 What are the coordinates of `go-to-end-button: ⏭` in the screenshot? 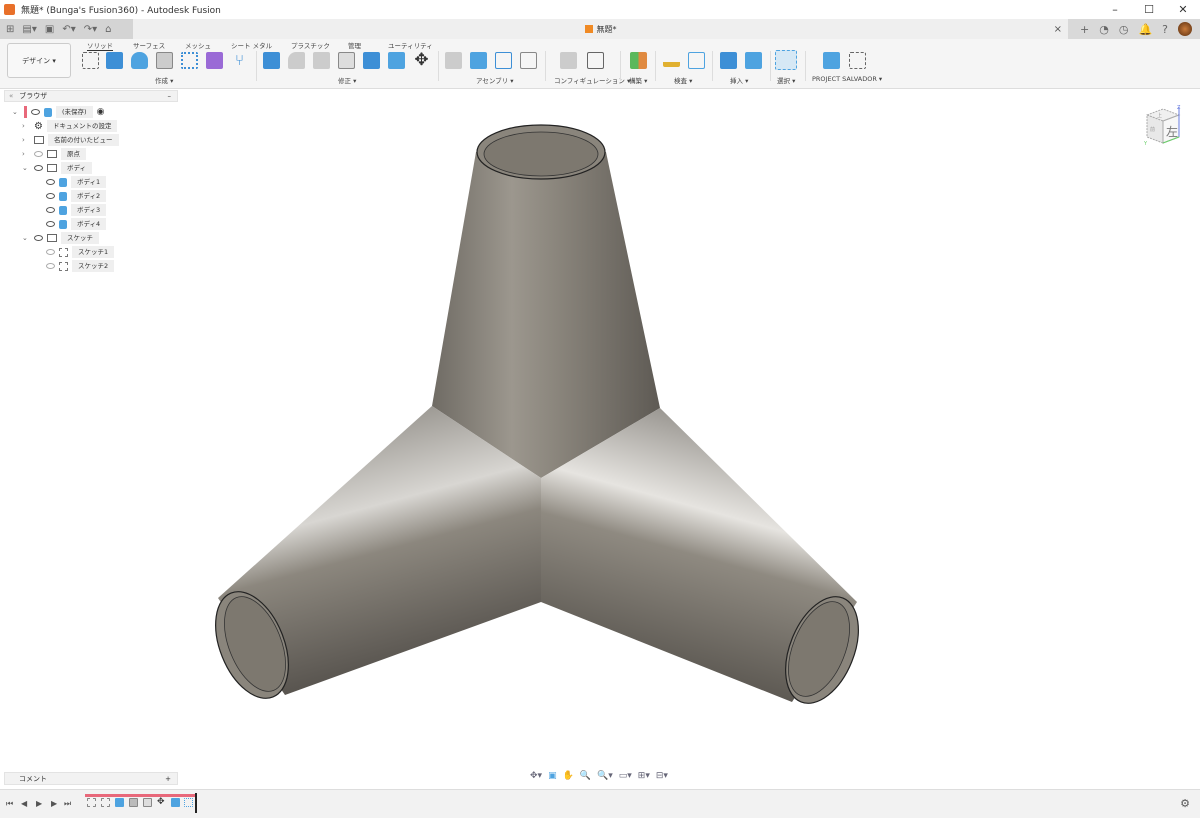 It's located at (67, 804).